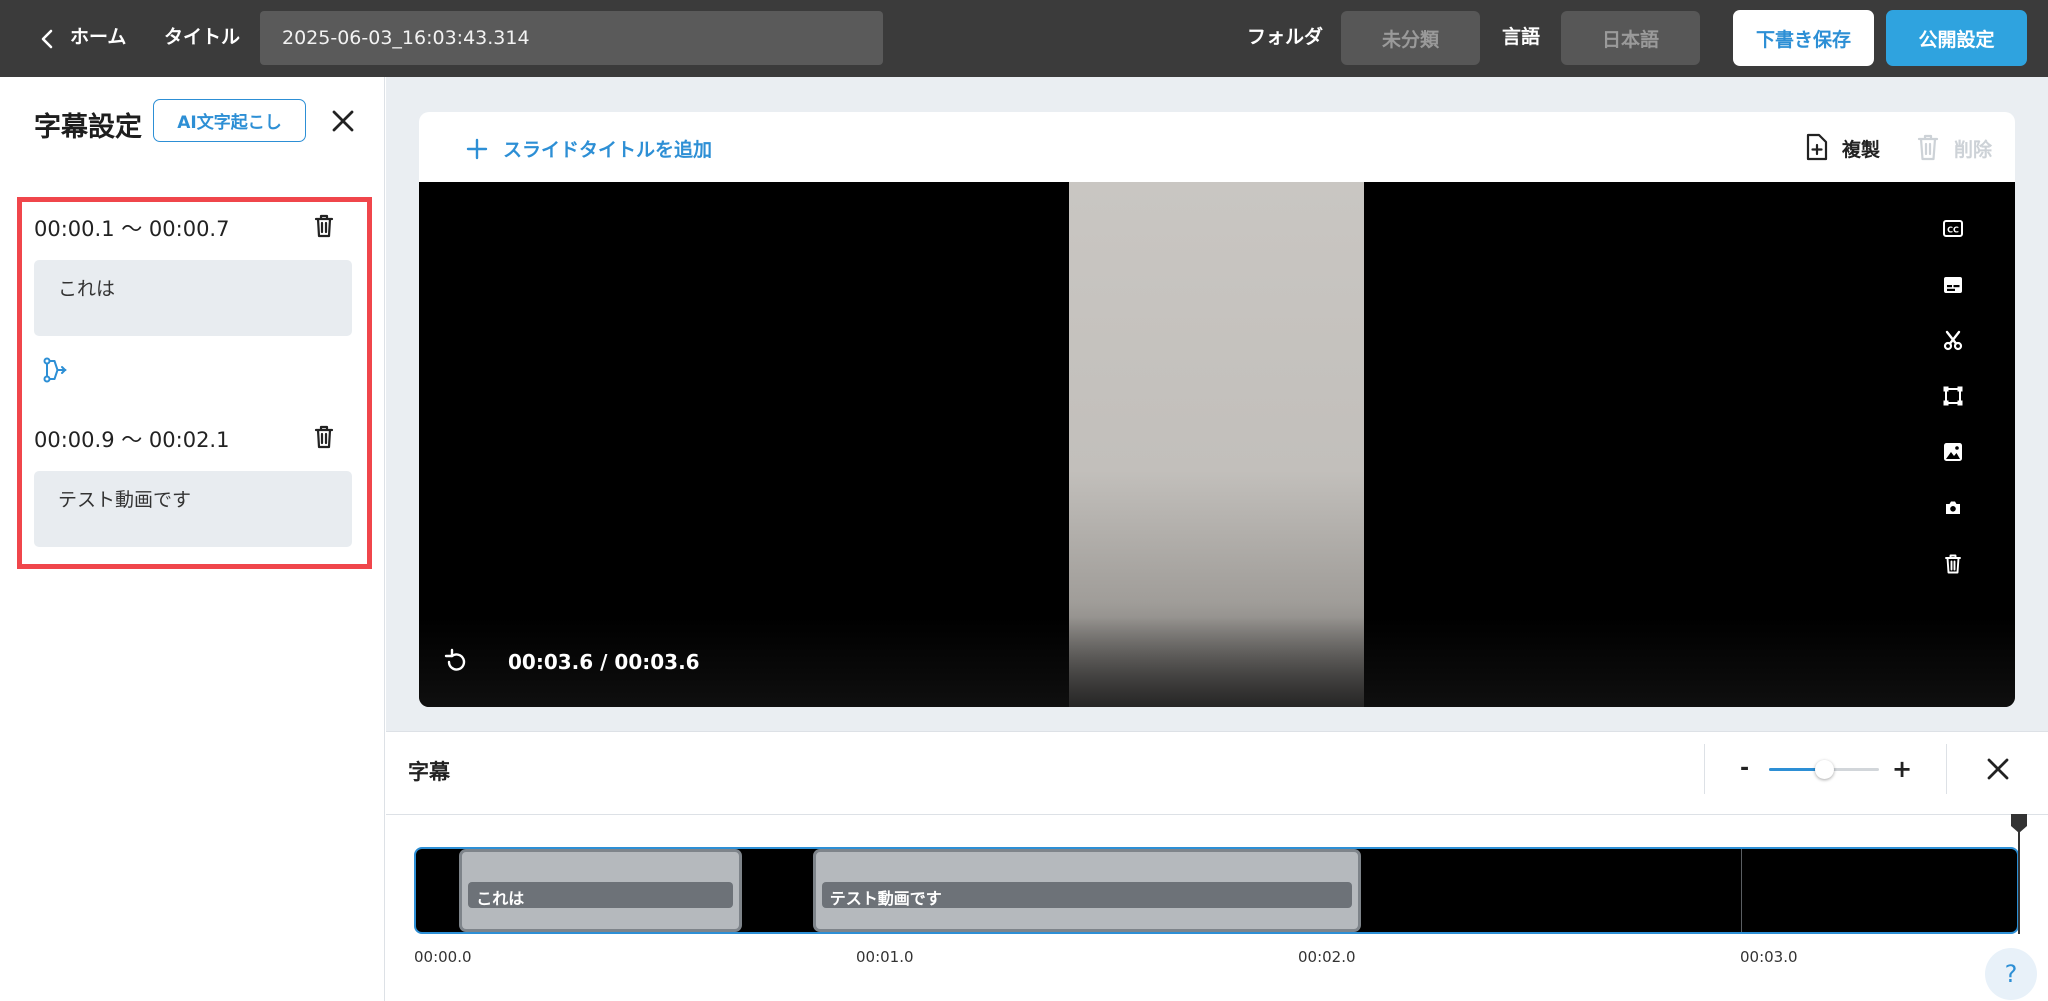 Image resolution: width=2048 pixels, height=1001 pixels. What do you see at coordinates (131, 439) in the screenshot?
I see `subtitle-time-range: 00:00.9 〜 00:02.1` at bounding box center [131, 439].